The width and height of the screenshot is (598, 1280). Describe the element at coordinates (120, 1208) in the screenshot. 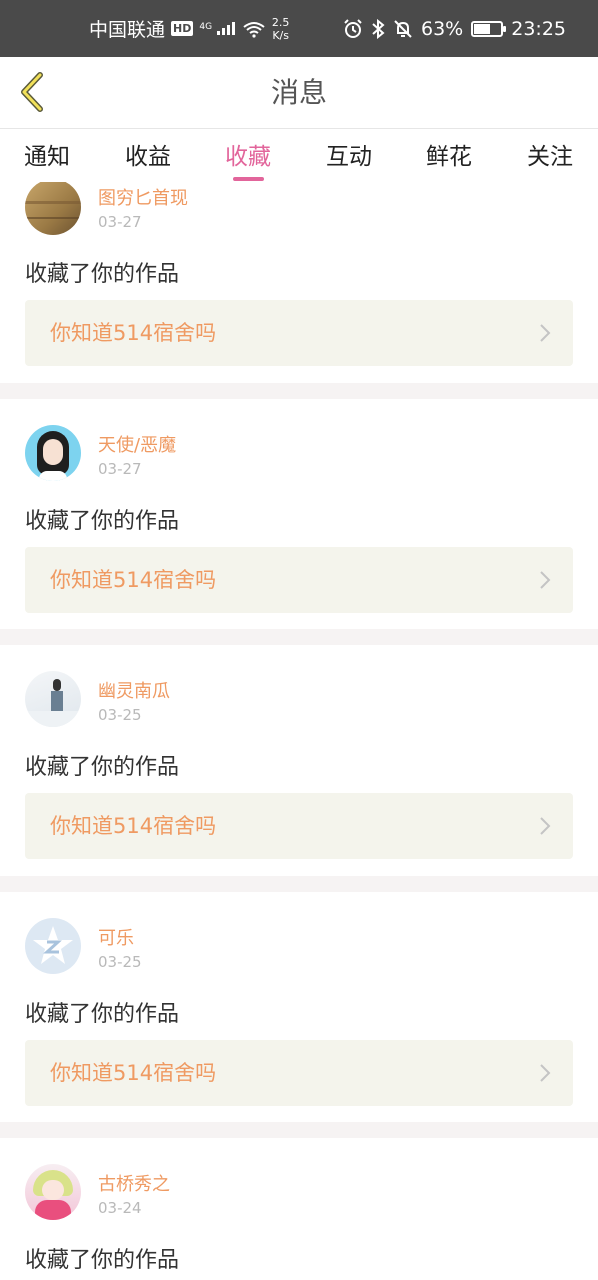

I see `notification-date: 03-24` at that location.